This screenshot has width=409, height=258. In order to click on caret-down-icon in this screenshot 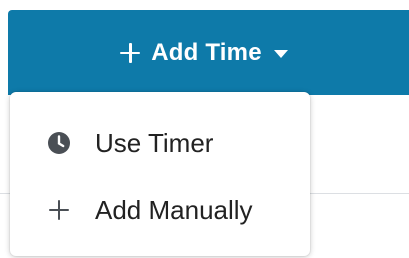, I will do `click(280, 54)`.